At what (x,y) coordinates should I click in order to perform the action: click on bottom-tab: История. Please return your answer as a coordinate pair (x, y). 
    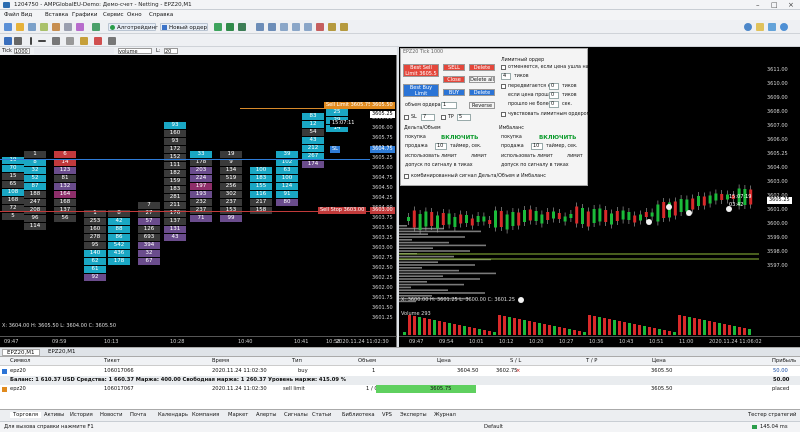
    Looking at the image, I should click on (81, 415).